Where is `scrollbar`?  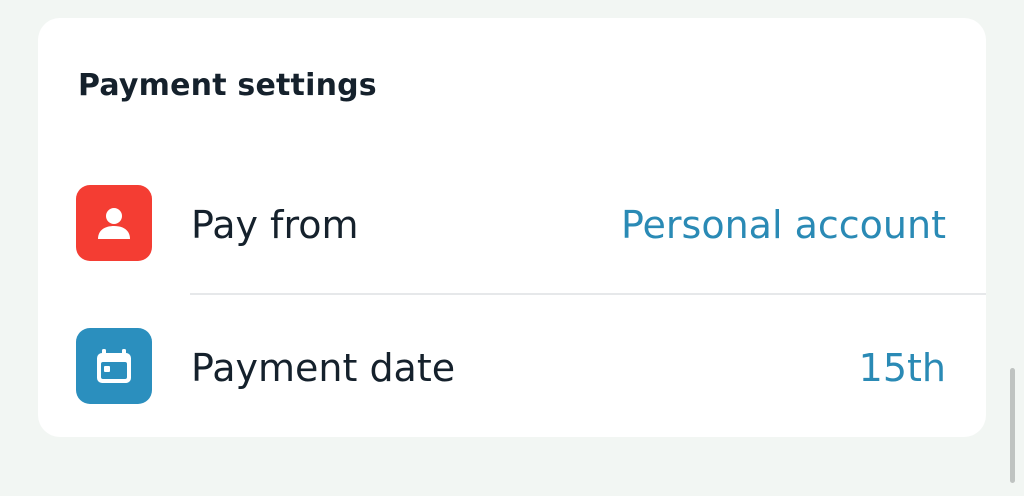
scrollbar is located at coordinates (1012, 425).